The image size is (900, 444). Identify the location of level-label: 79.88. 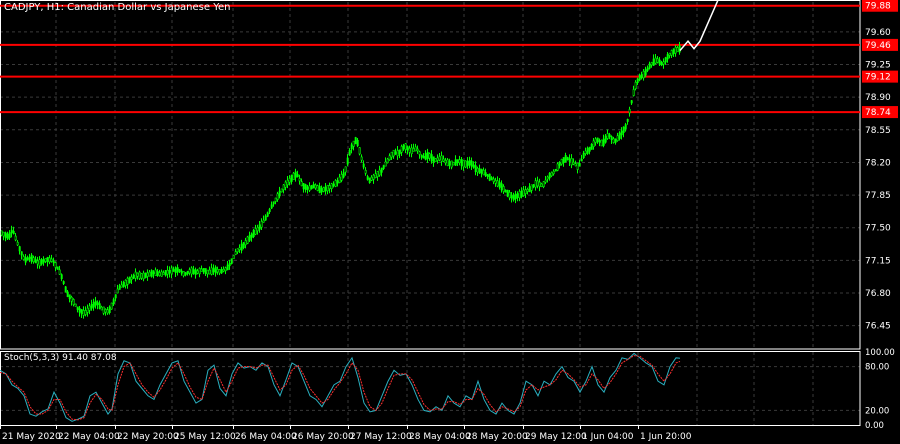
(878, 7).